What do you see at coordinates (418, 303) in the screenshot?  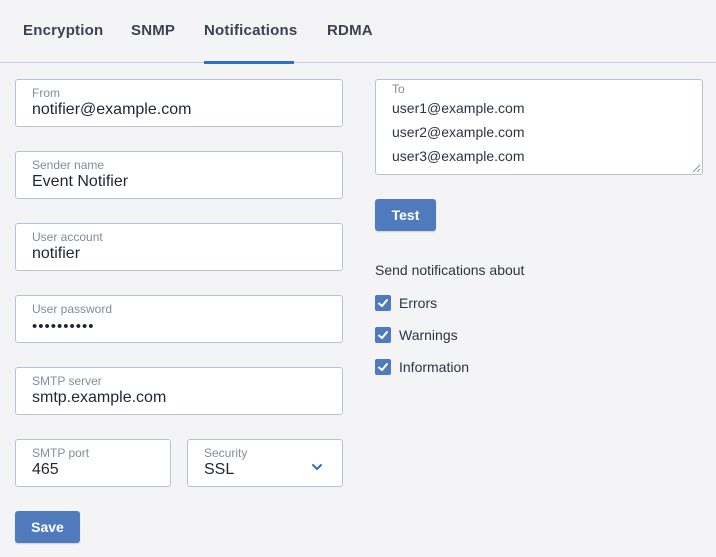 I see `errors-label: Errors` at bounding box center [418, 303].